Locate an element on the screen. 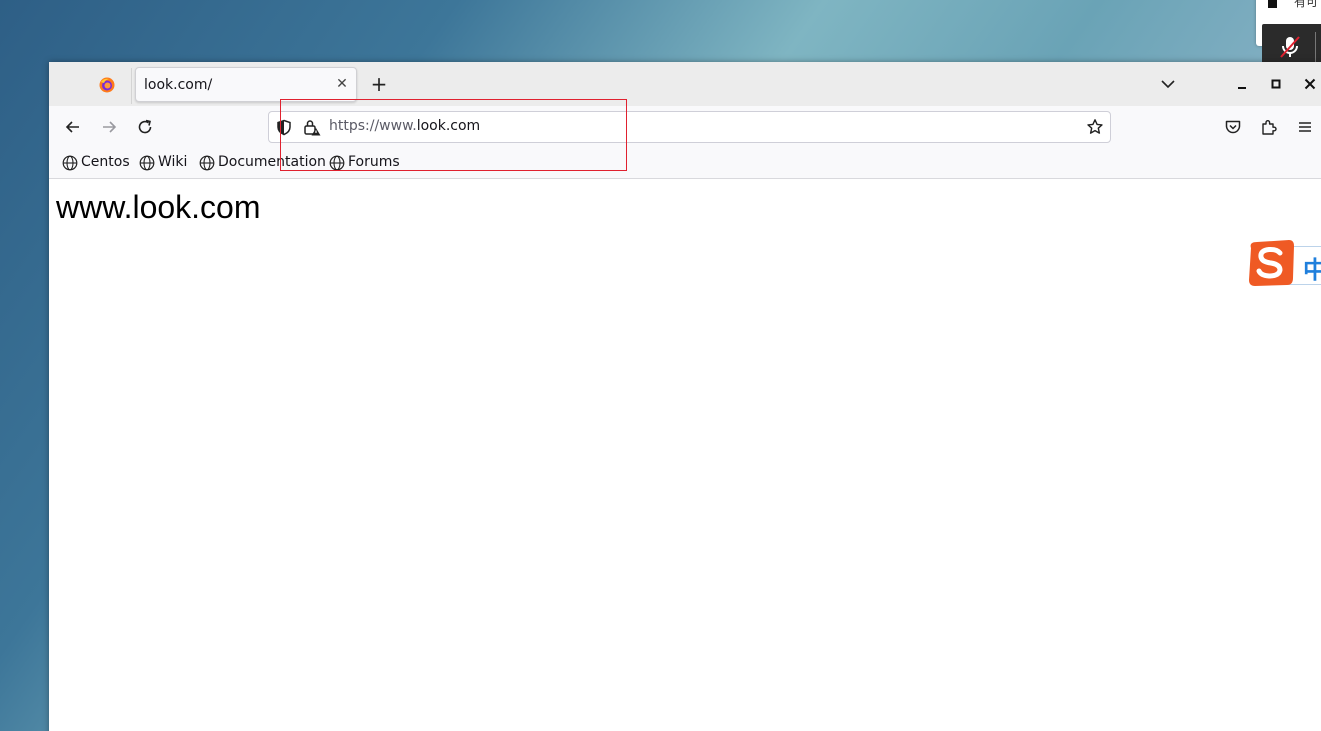 The height and width of the screenshot is (731, 1321). page-heading: www.look.com is located at coordinates (158, 207).